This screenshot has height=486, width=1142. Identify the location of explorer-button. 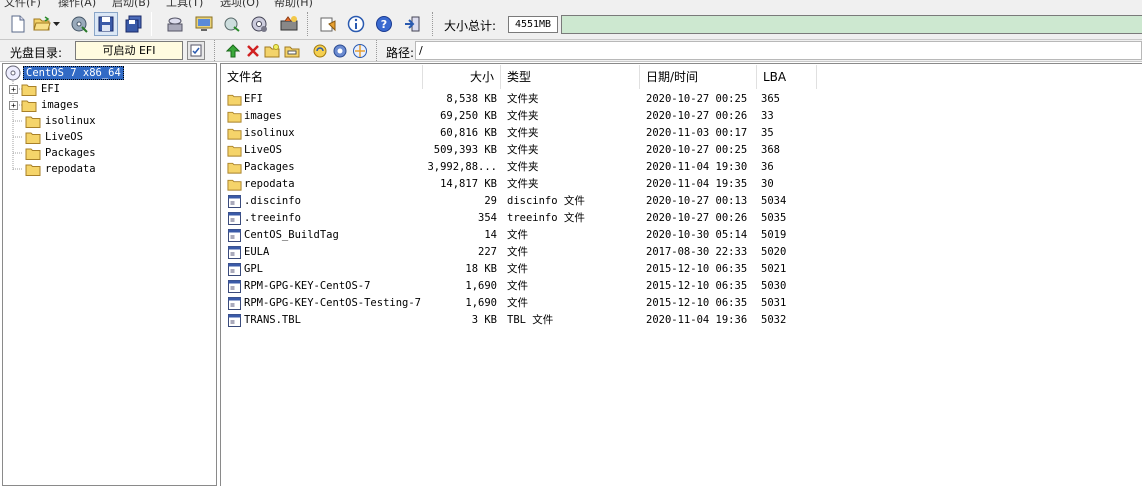
(359, 50).